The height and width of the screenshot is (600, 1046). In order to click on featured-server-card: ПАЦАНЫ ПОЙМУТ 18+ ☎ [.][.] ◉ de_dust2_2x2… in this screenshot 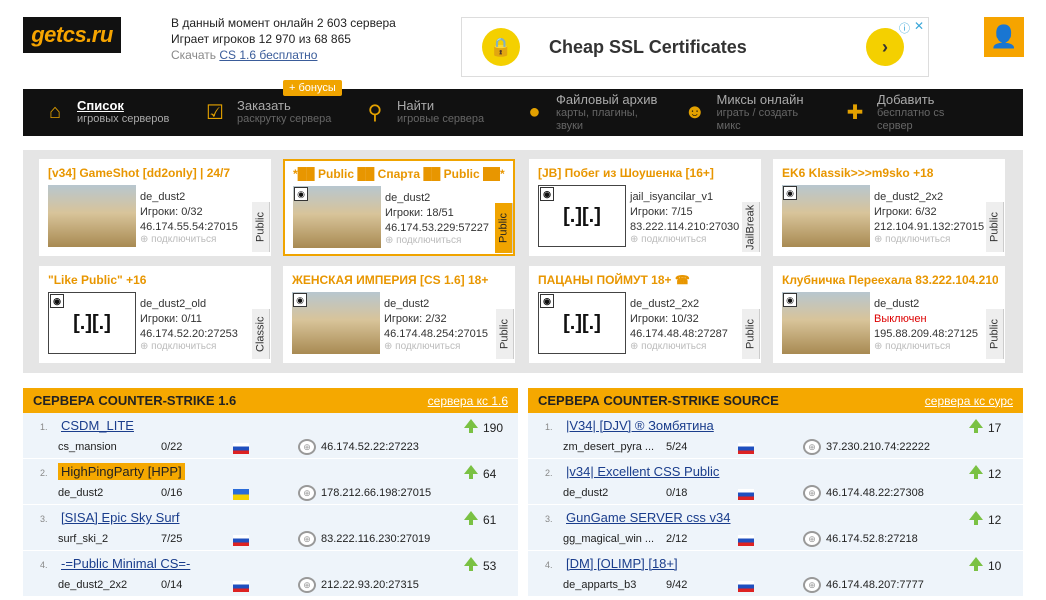, I will do `click(645, 314)`.